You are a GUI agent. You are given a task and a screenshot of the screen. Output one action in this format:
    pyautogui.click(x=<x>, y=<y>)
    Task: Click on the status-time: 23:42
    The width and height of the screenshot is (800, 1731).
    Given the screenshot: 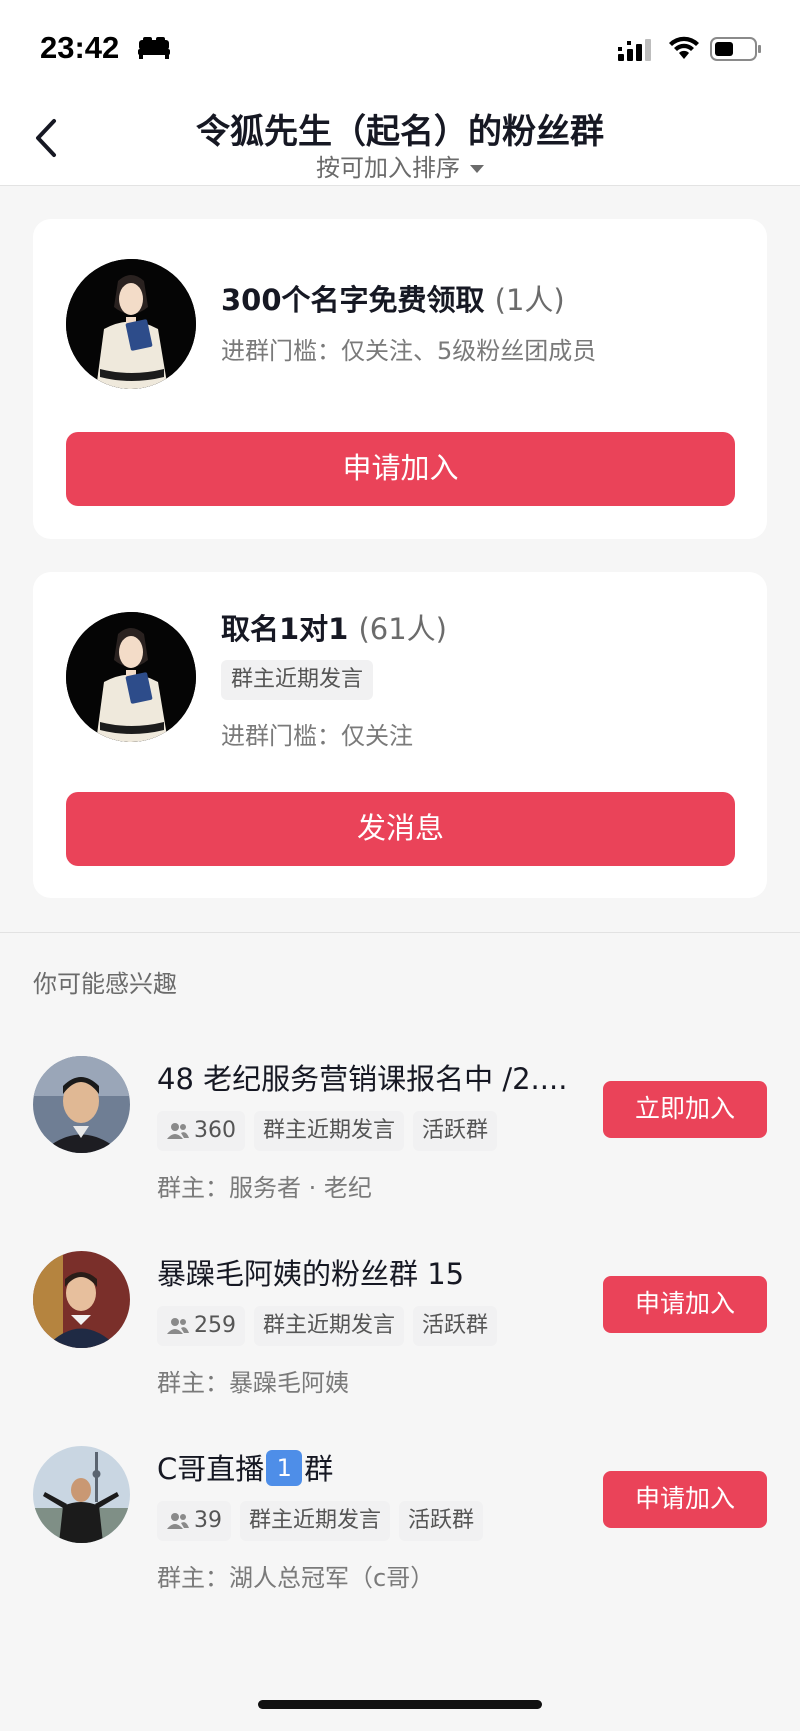 What is the action you would take?
    pyautogui.click(x=80, y=47)
    